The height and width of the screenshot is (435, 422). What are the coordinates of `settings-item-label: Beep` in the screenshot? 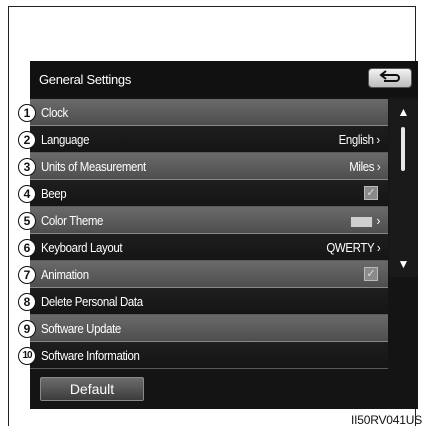 It's located at (54, 193).